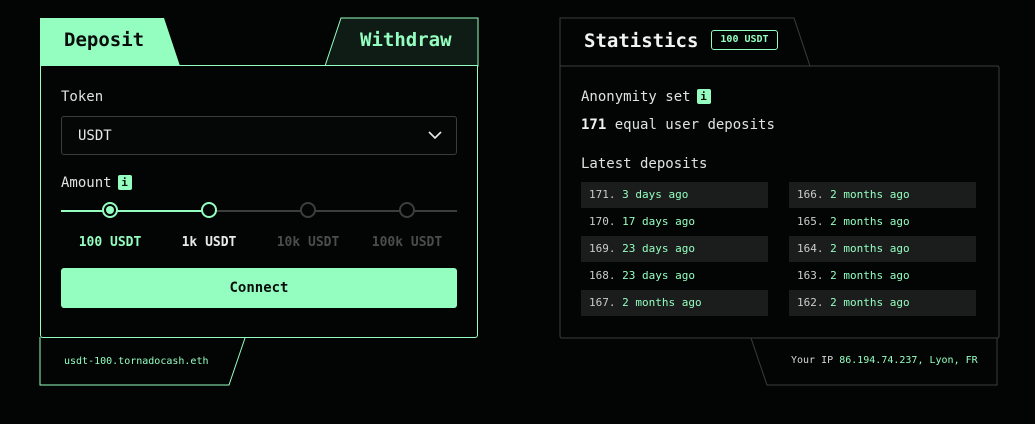 This screenshot has width=1035, height=424. Describe the element at coordinates (602, 248) in the screenshot. I see `deposit-number: 169.` at that location.